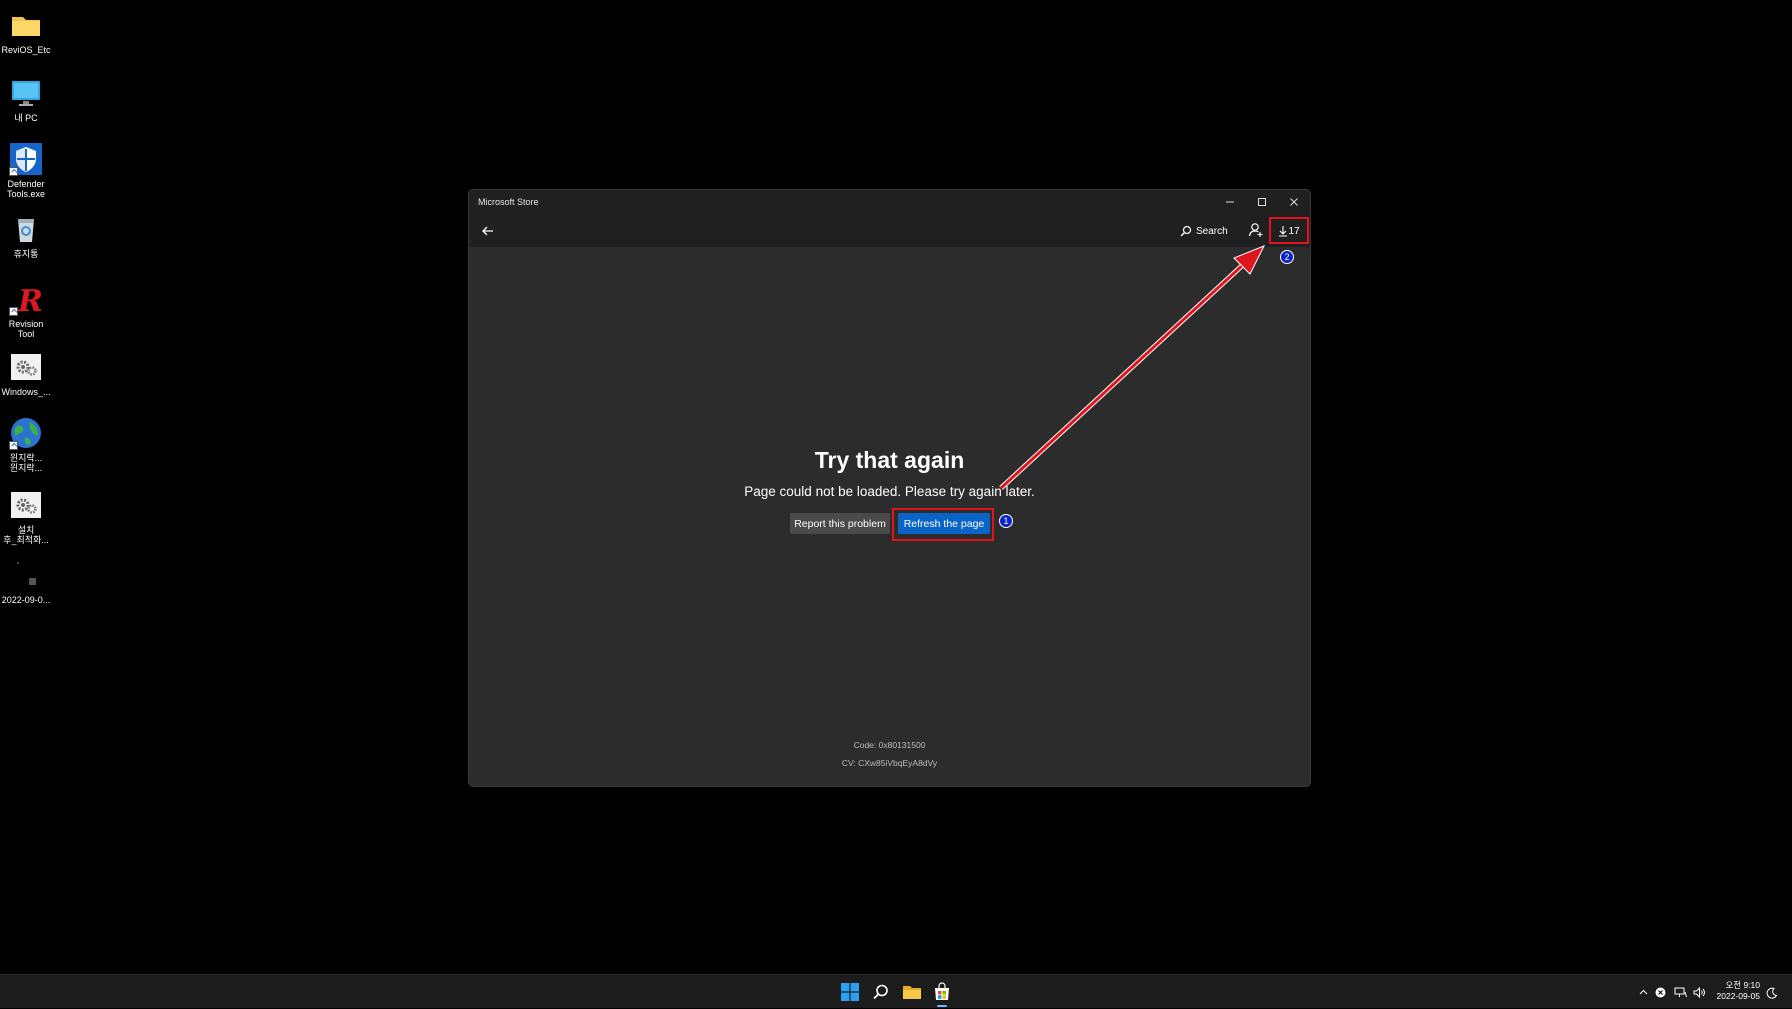 Image resolution: width=1792 pixels, height=1009 pixels. I want to click on active-app-indicator, so click(942, 1006).